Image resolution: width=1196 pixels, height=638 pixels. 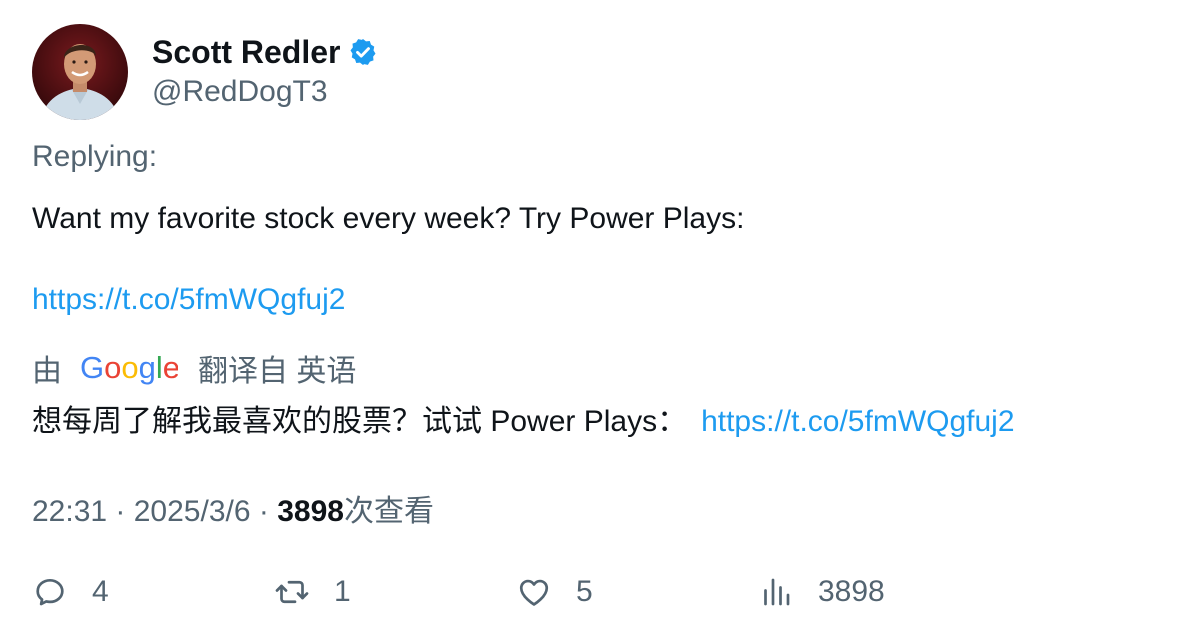 What do you see at coordinates (554, 592) in the screenshot?
I see `like-button: 5` at bounding box center [554, 592].